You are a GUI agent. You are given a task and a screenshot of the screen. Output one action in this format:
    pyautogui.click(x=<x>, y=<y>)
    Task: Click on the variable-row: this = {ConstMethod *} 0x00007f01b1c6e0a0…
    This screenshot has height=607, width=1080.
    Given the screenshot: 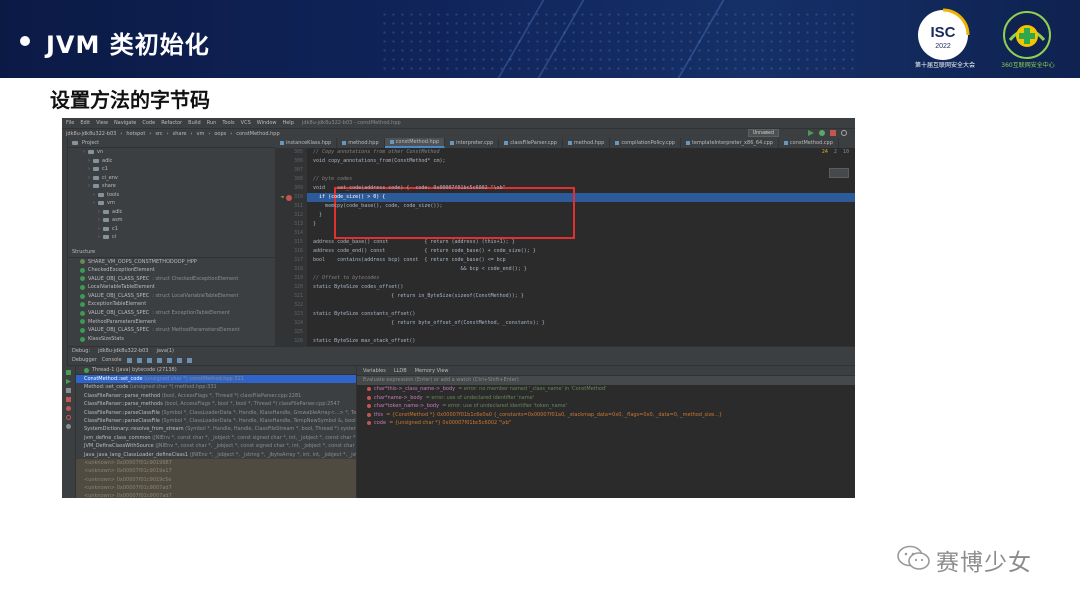 What is the action you would take?
    pyautogui.click(x=606, y=415)
    